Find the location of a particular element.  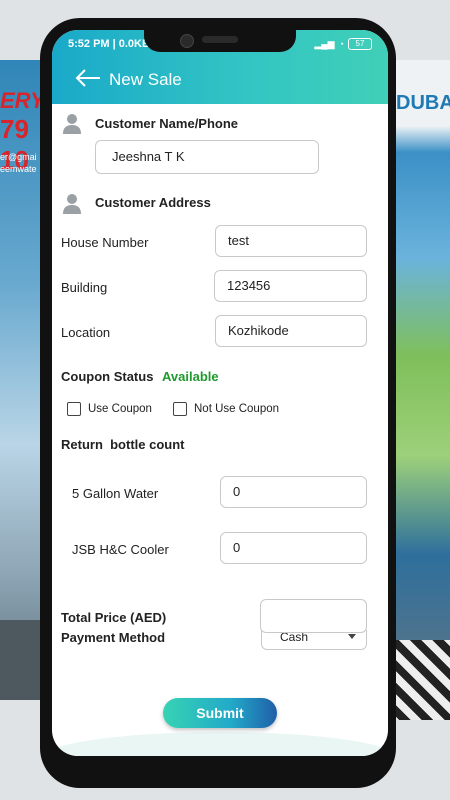

coupon-status-value: Available is located at coordinates (190, 376).